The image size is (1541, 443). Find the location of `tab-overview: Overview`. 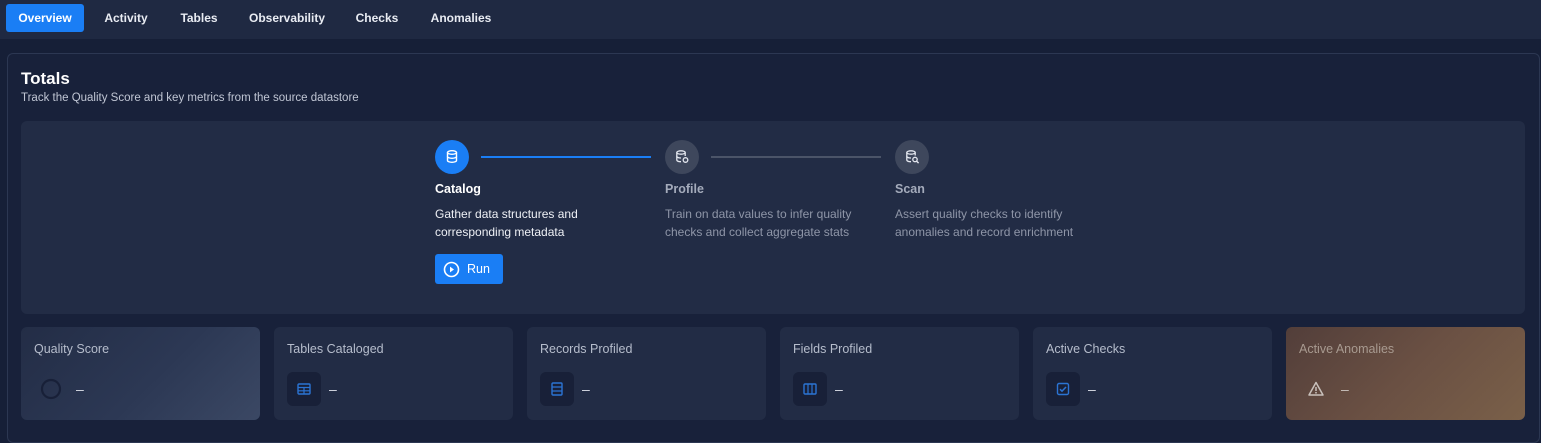

tab-overview: Overview is located at coordinates (45, 18).